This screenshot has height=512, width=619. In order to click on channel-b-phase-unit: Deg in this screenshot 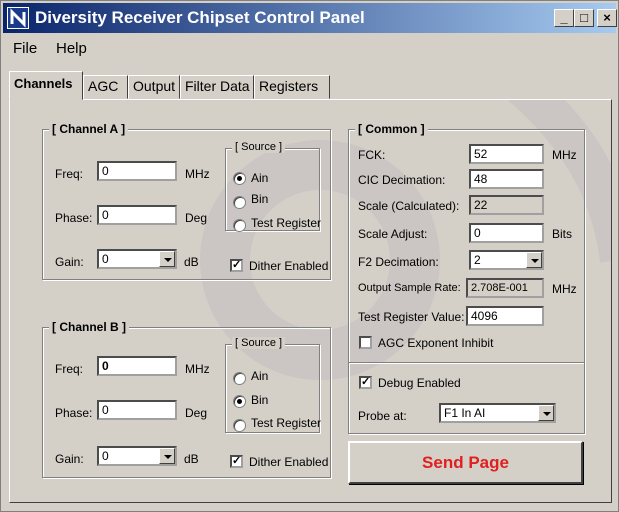, I will do `click(196, 413)`.